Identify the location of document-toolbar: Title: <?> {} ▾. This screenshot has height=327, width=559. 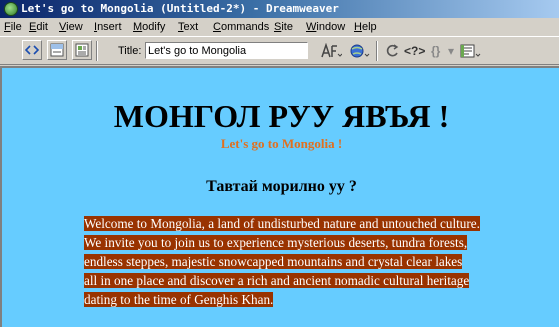
(279, 51).